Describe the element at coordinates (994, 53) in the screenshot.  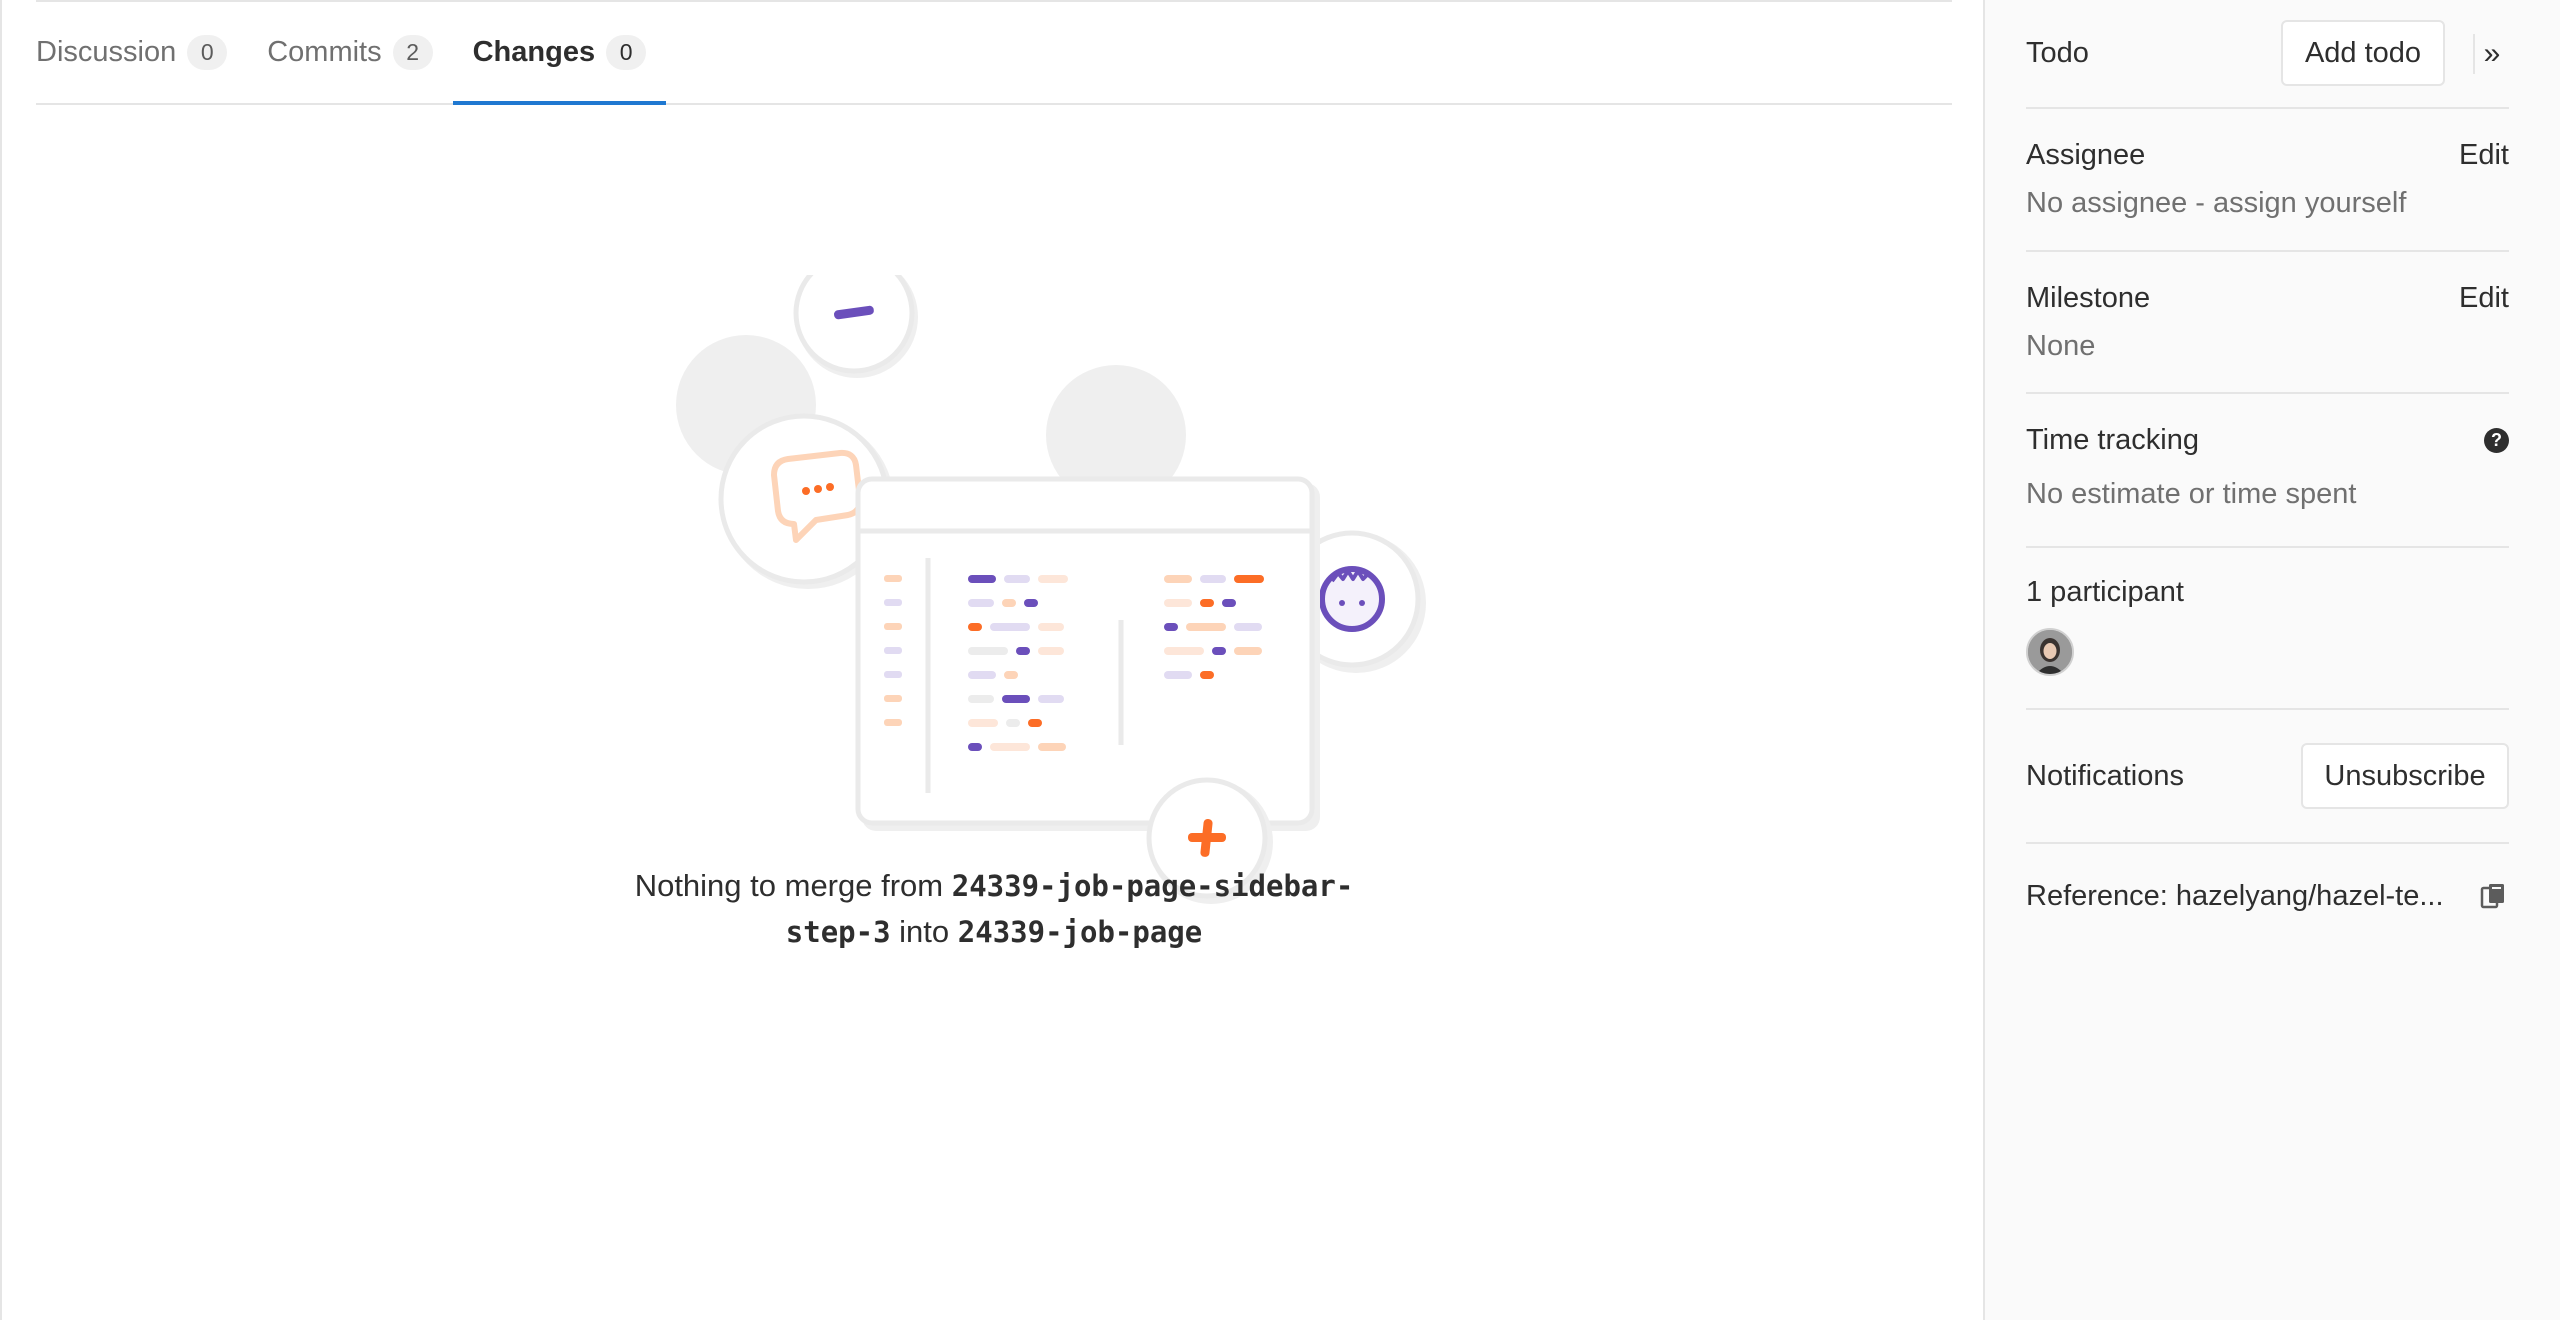
I see `merge-request-tabs: Discussion 0 Commits 2 Changes 0` at that location.